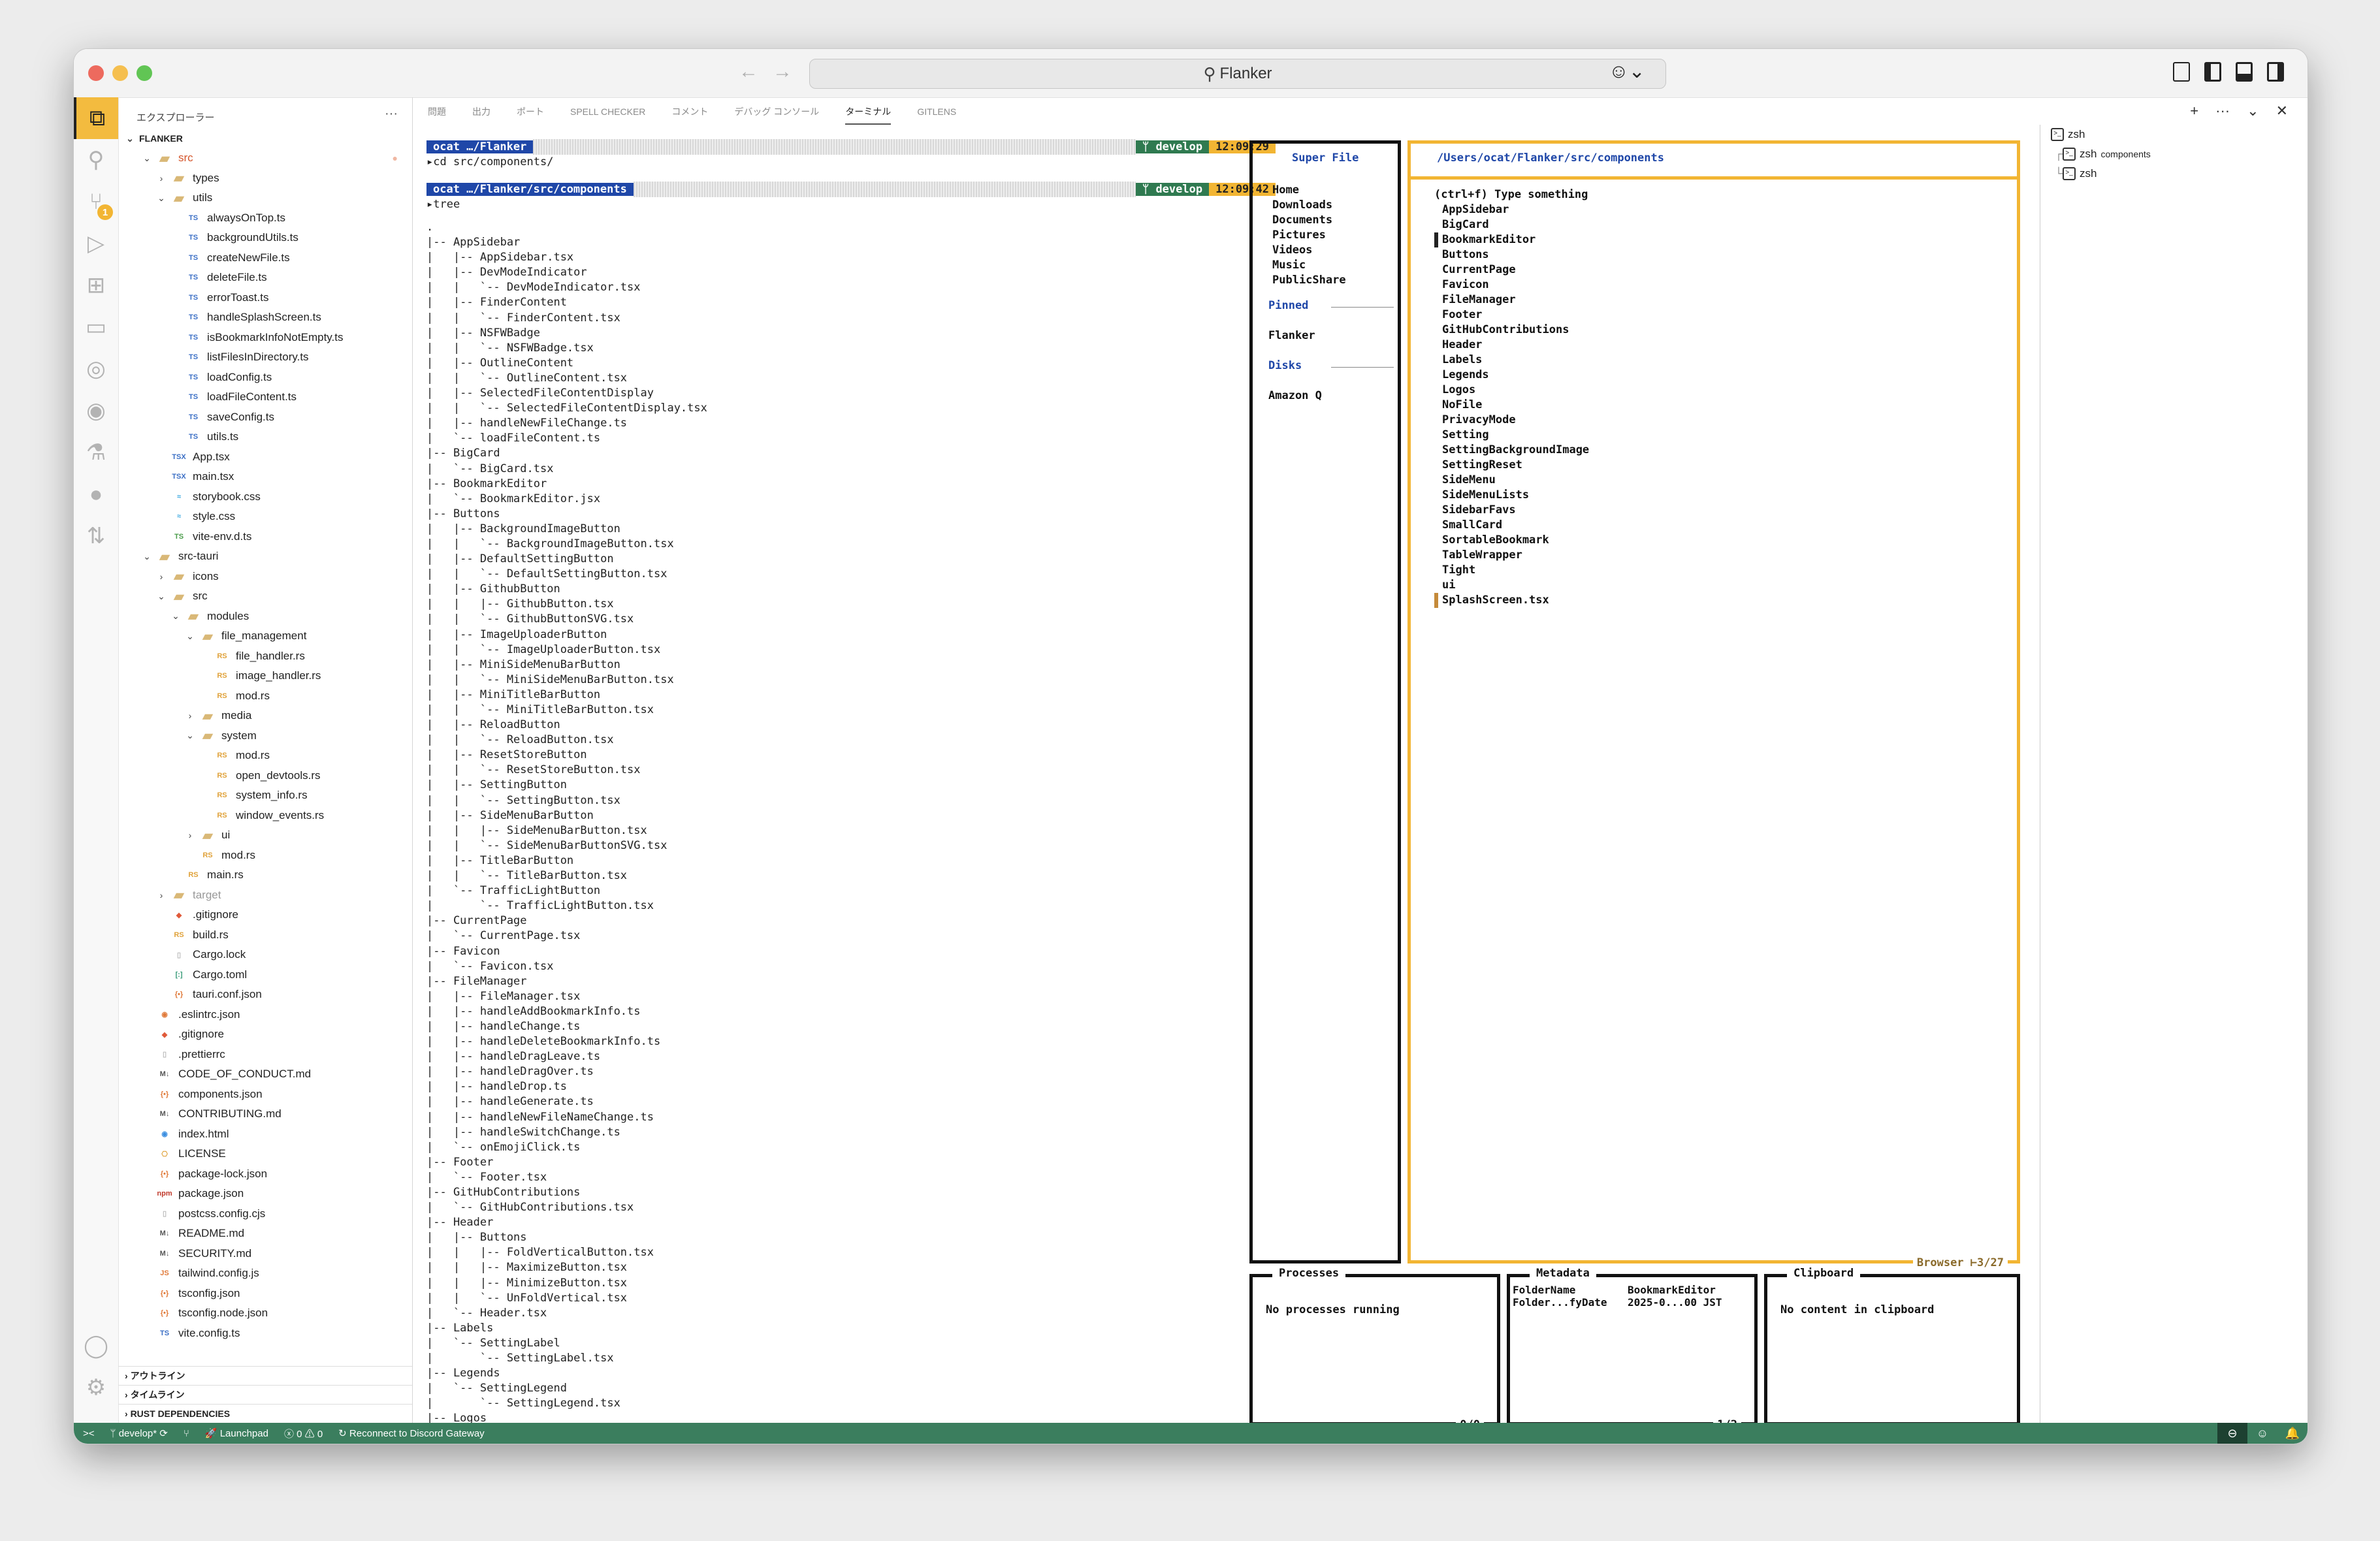 The width and height of the screenshot is (2380, 1541). I want to click on tree-item: M↓ README.md, so click(265, 1234).